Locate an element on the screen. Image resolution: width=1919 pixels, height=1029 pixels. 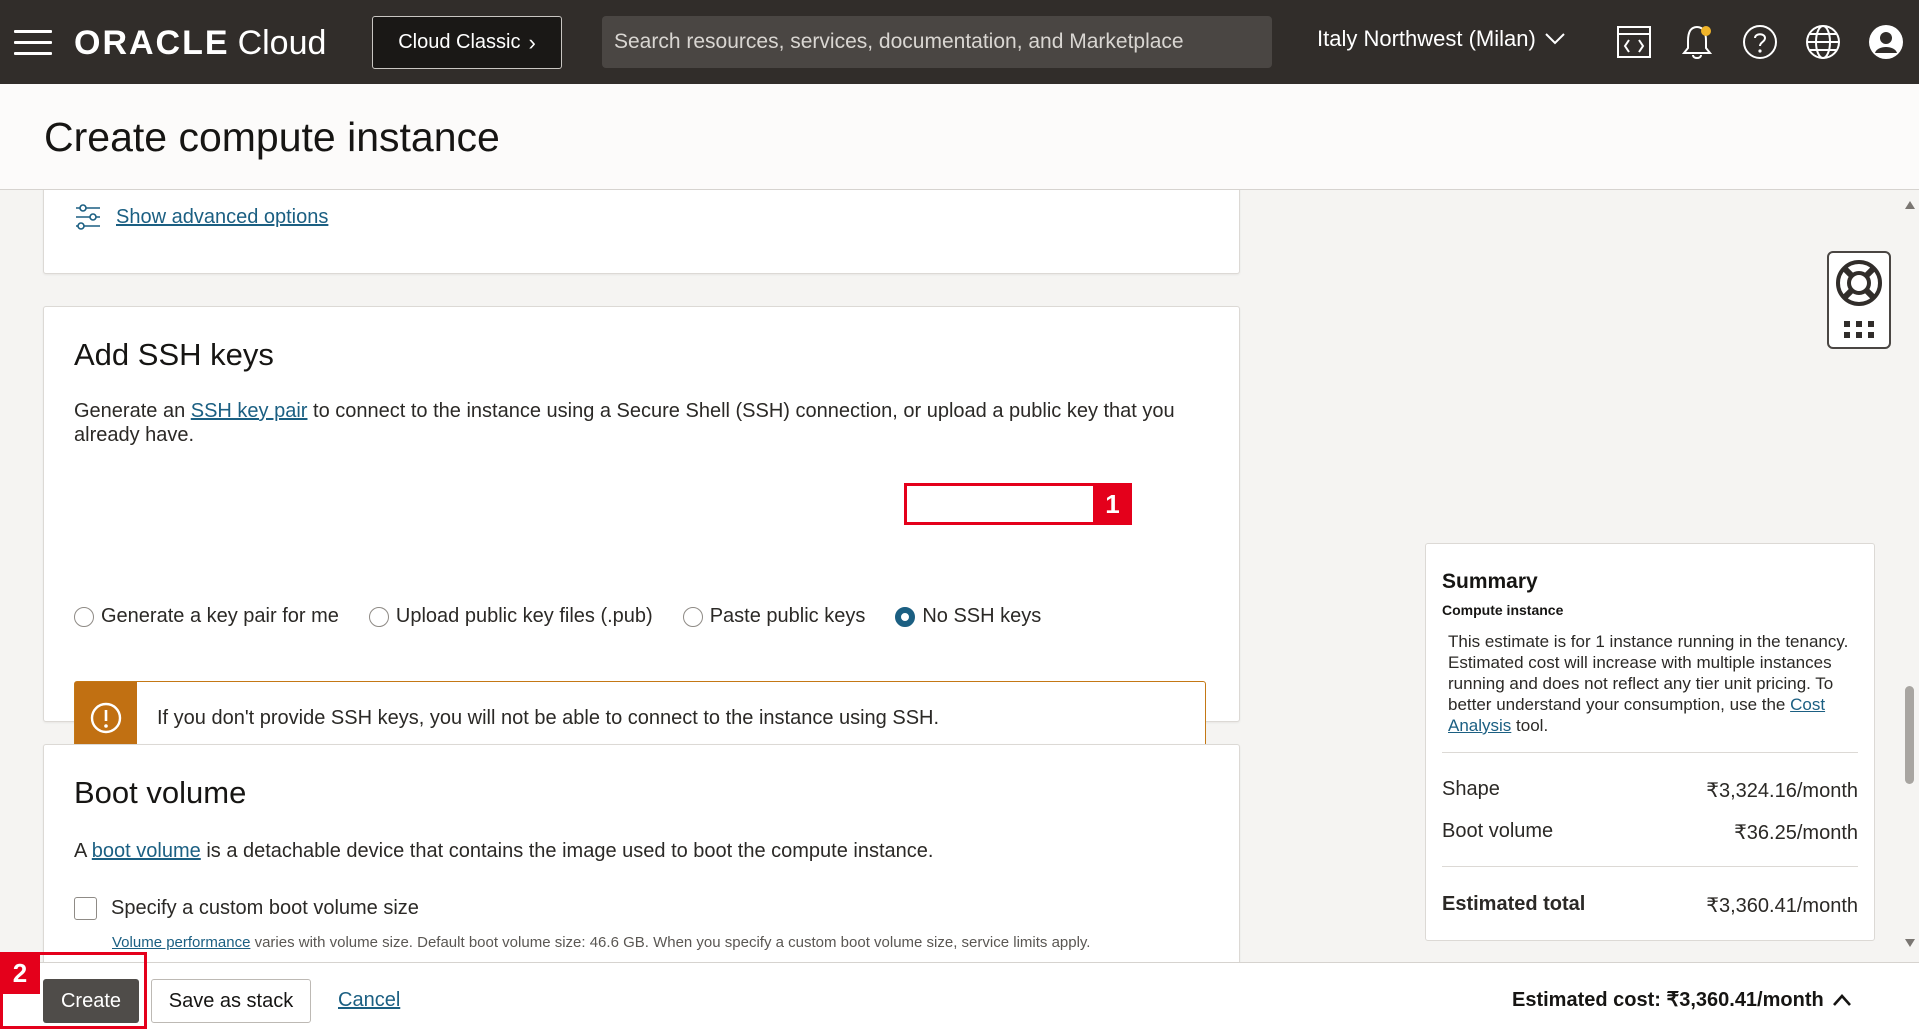
custom-boot-volume-size-option: Specify a custom boot volume size is located at coordinates (246, 908).